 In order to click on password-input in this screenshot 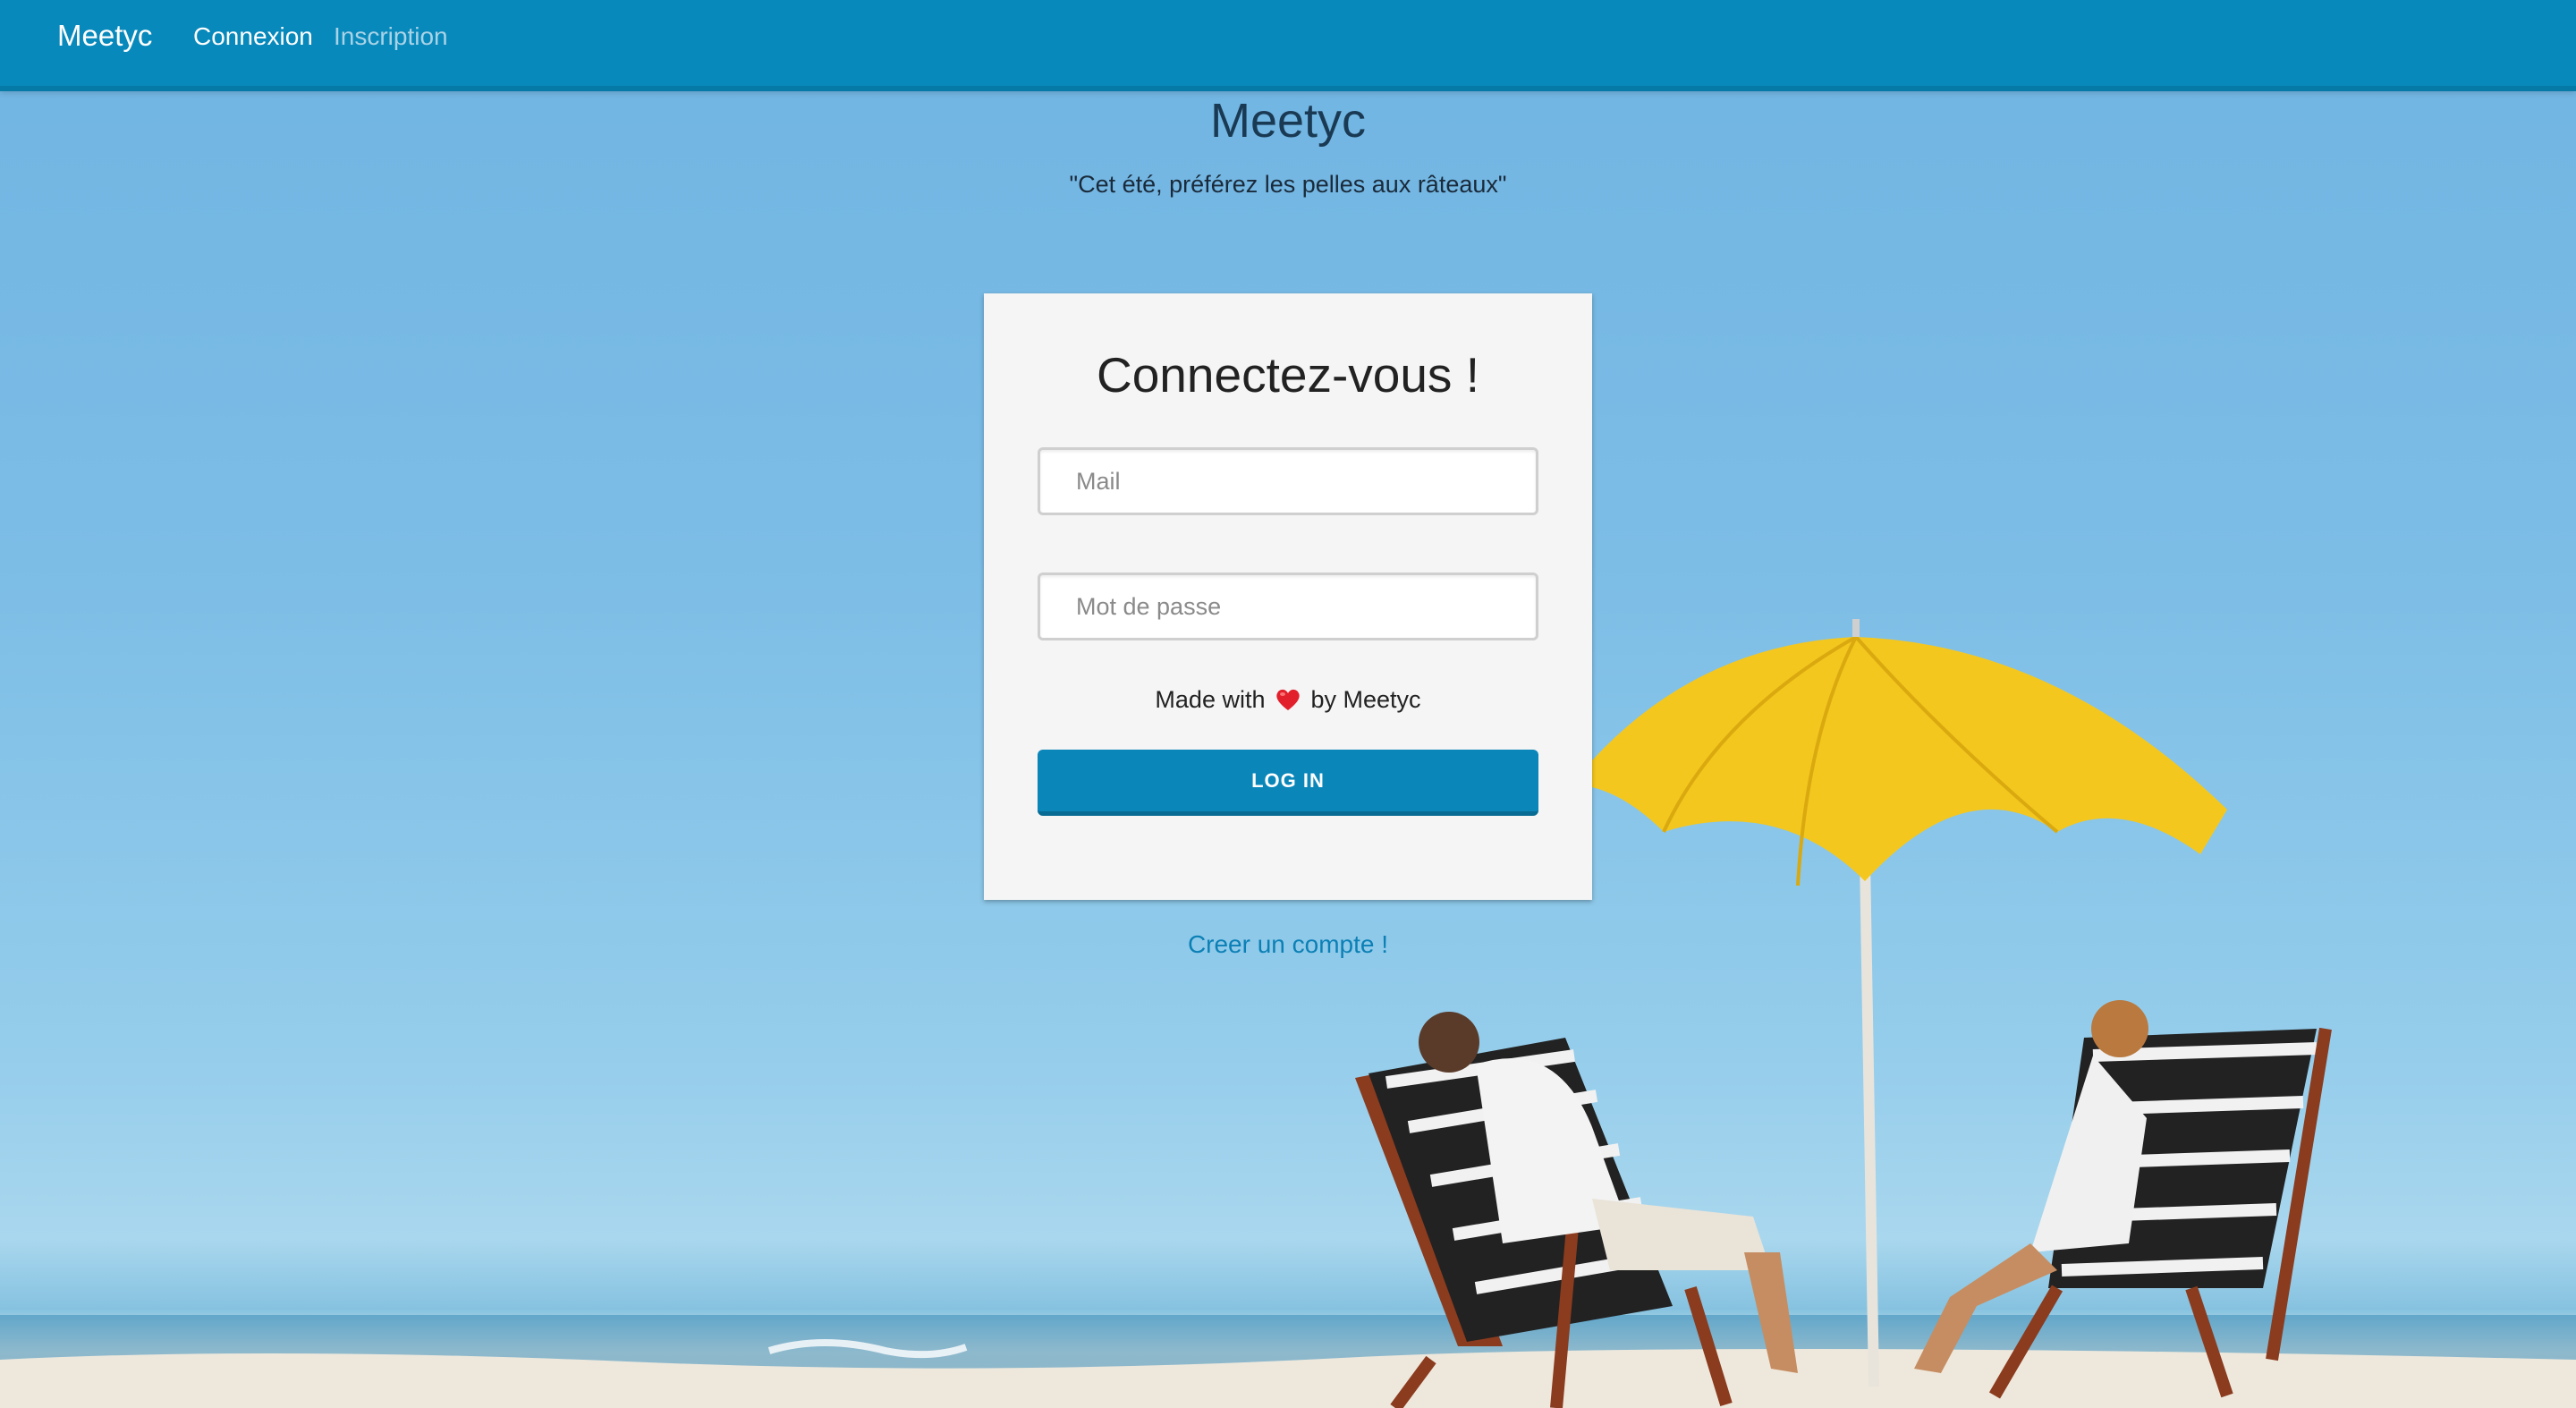, I will do `click(1288, 606)`.